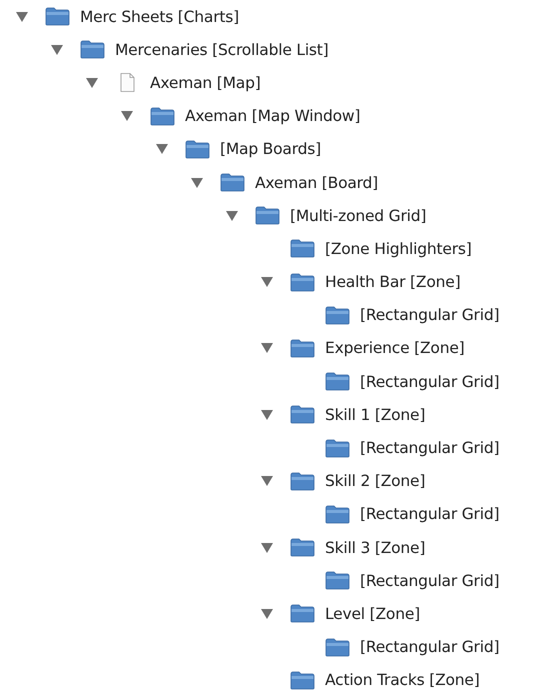  I want to click on tree-item-label: Action Tracks [Zone], so click(402, 680).